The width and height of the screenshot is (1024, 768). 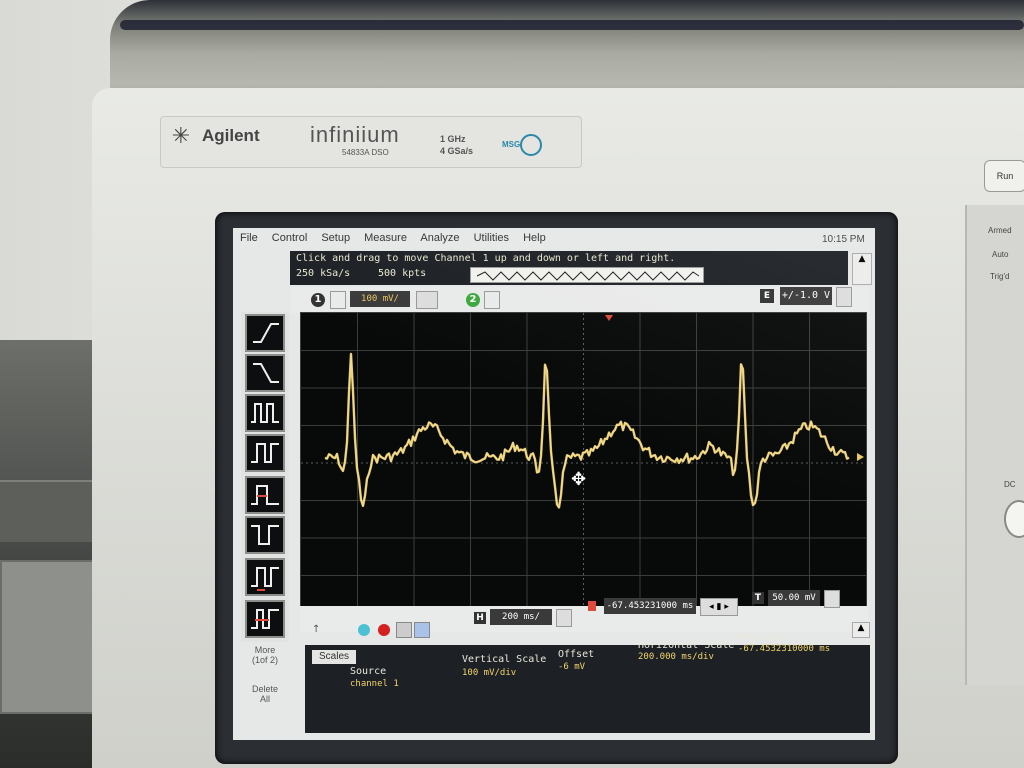 I want to click on trigger-level-value: 50.00 mV, so click(x=794, y=598).